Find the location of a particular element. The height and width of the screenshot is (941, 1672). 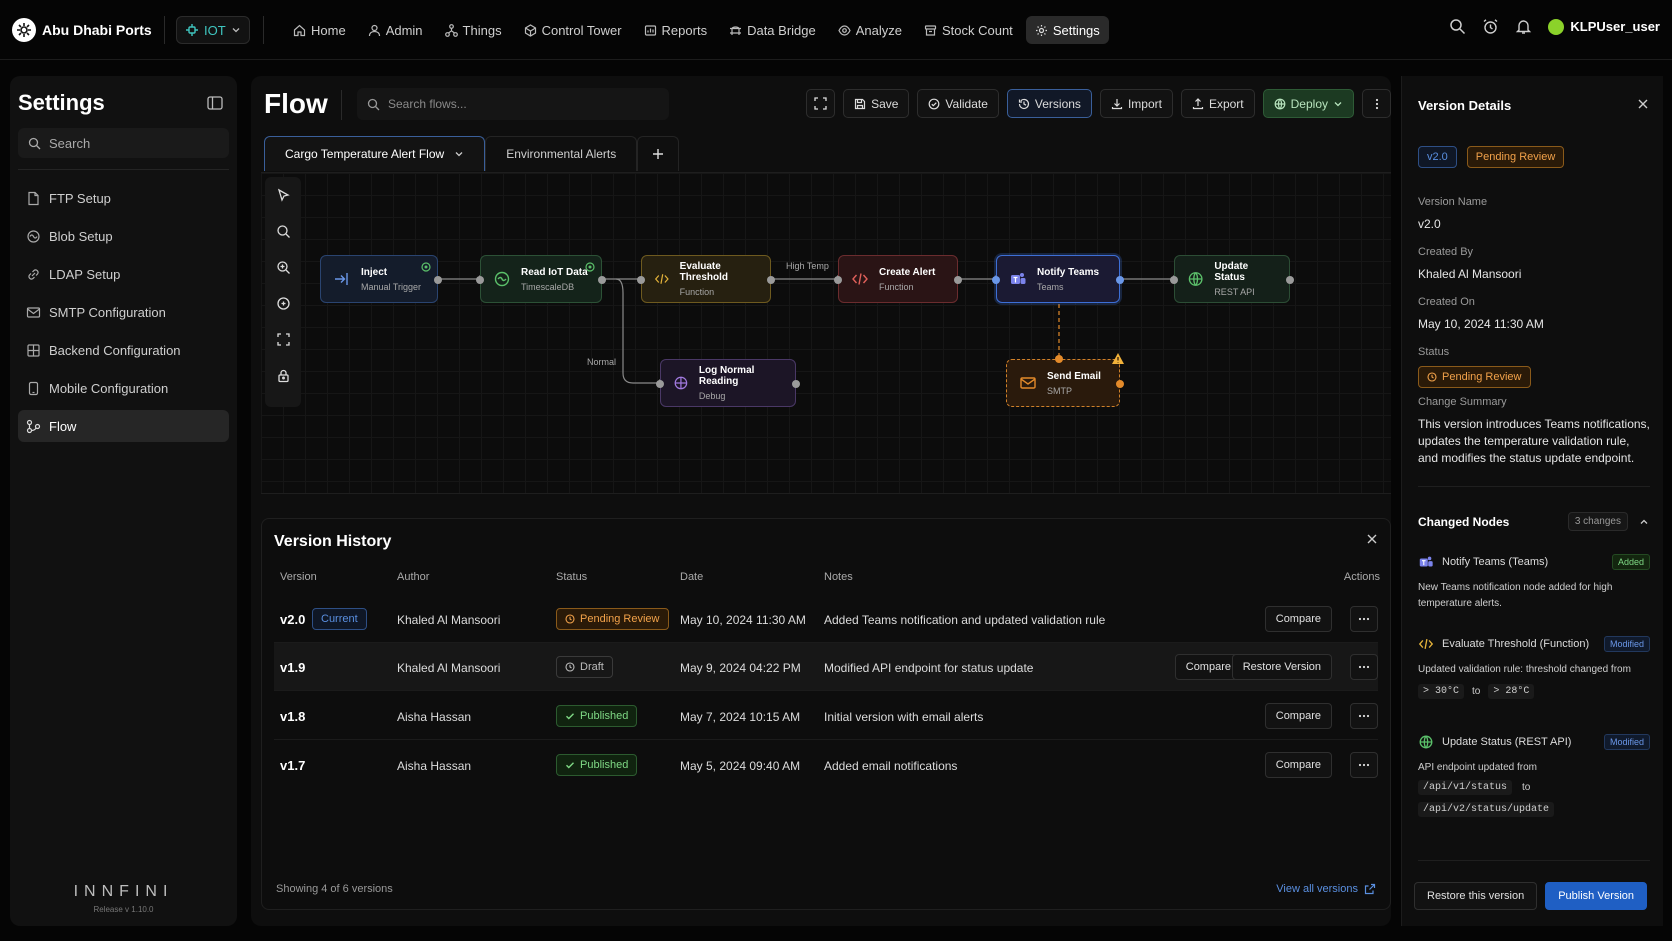

publish-version-button: Publish Version is located at coordinates (1596, 896).